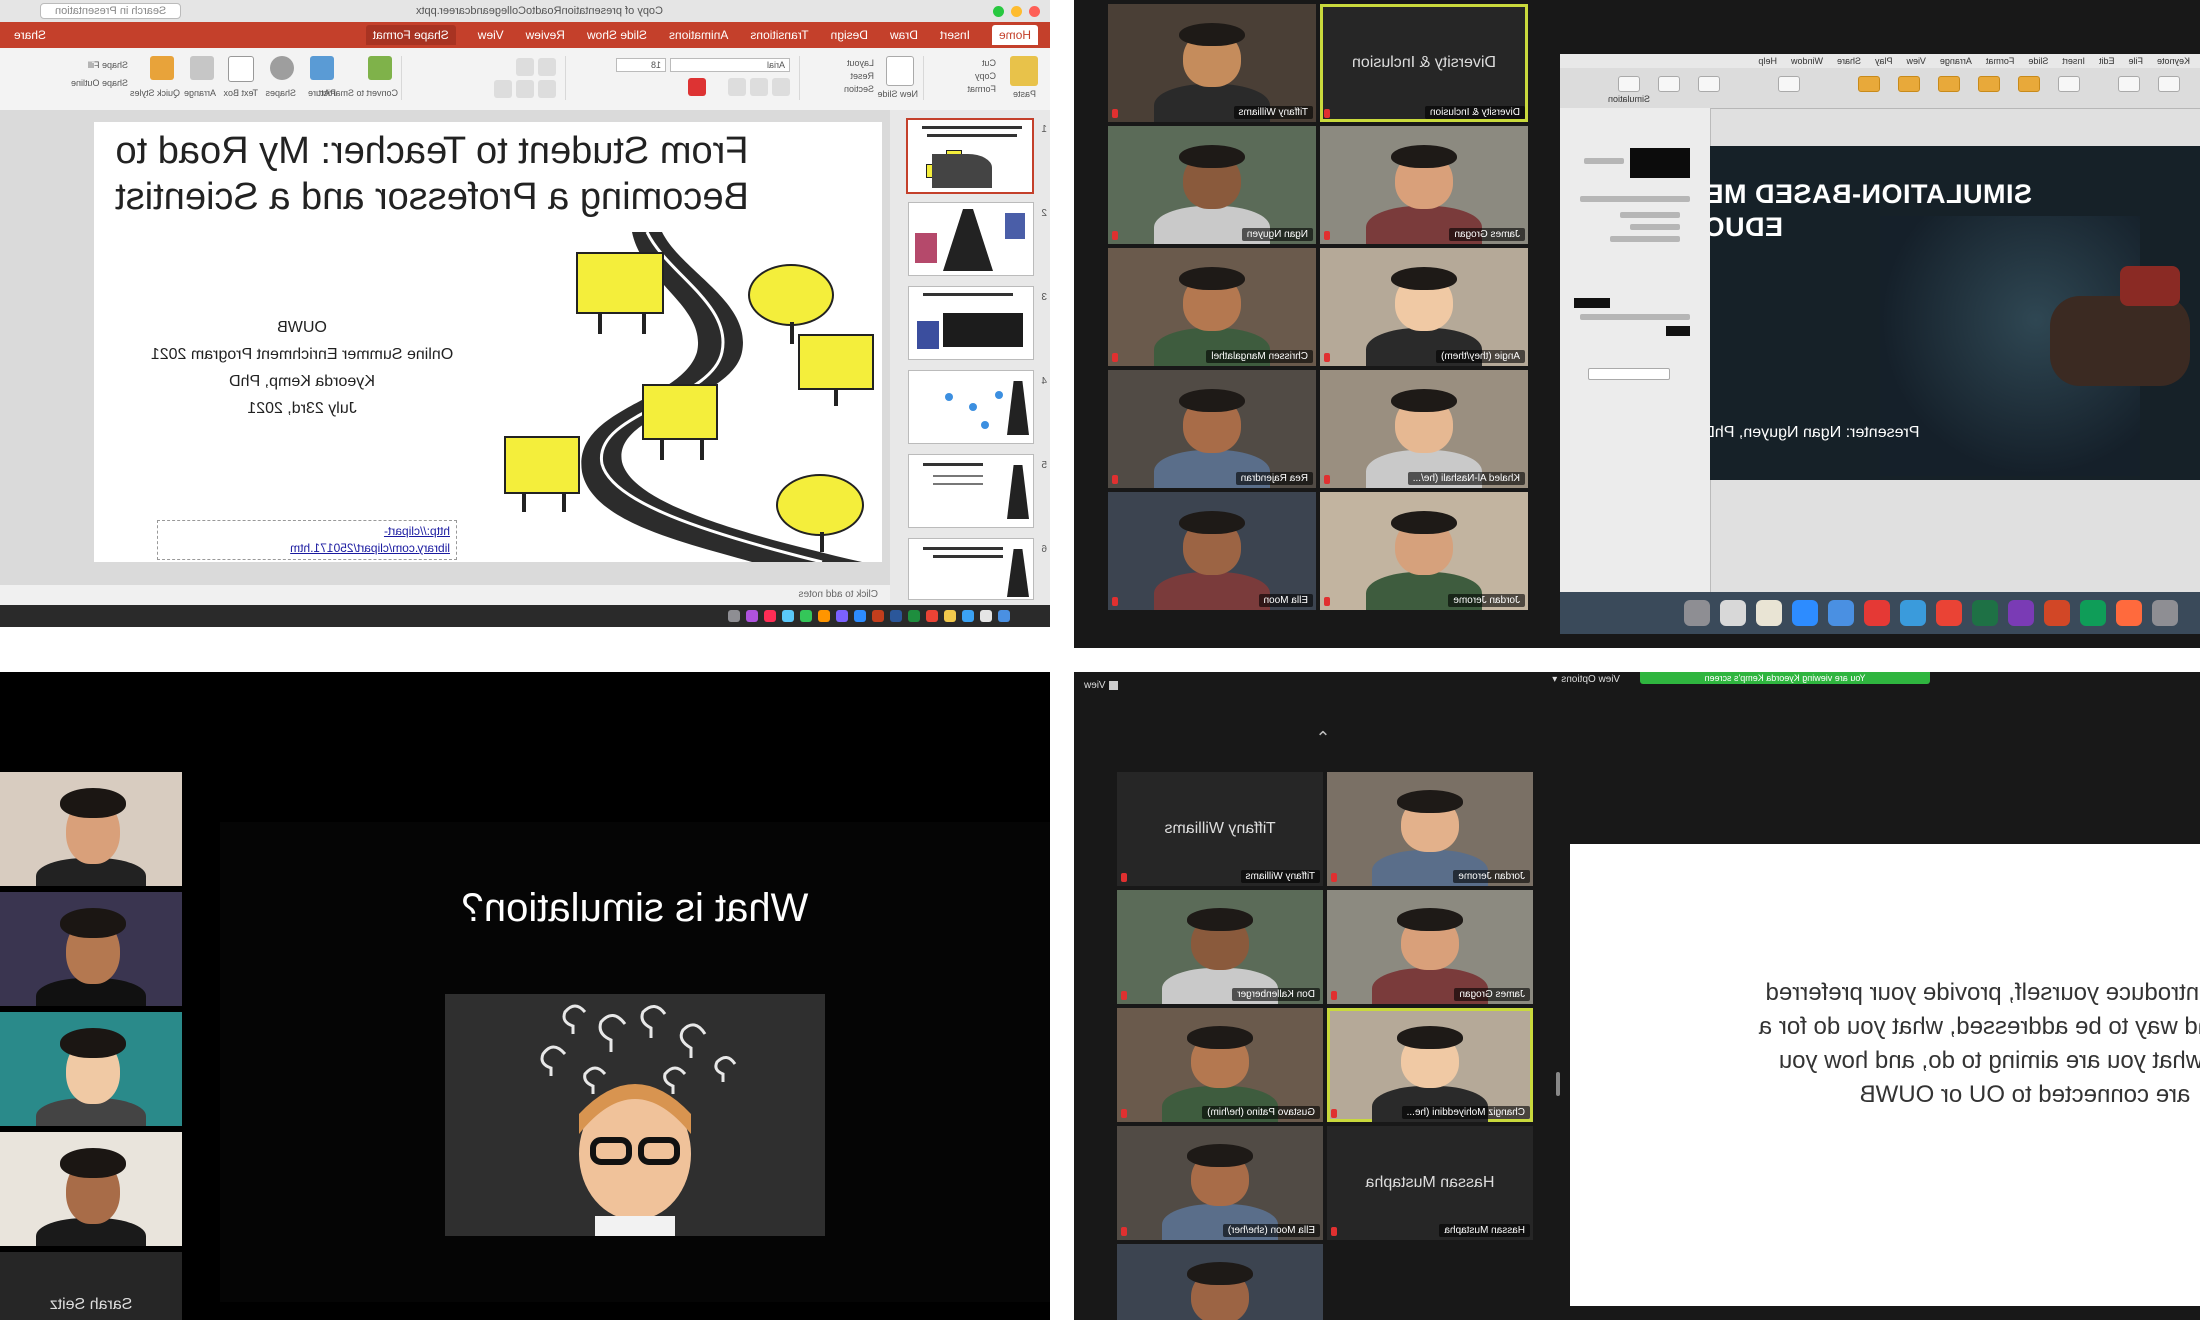 The height and width of the screenshot is (1320, 2200). Describe the element at coordinates (2029, 84) in the screenshot. I see `table-icon` at that location.